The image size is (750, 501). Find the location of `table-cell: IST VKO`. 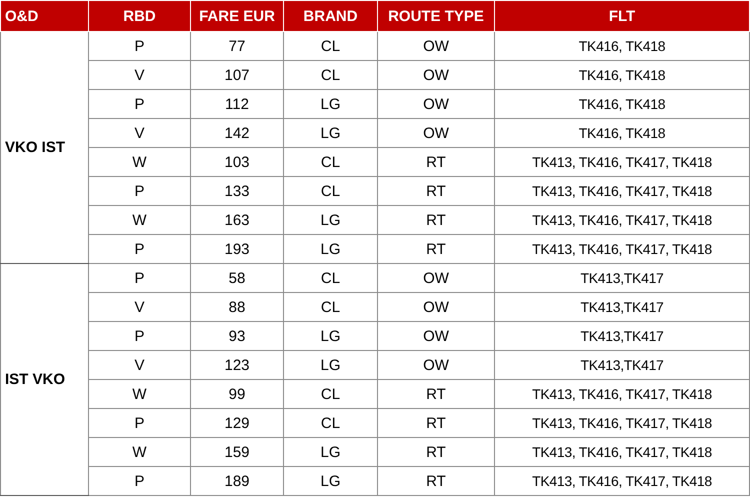

table-cell: IST VKO is located at coordinates (44, 380).